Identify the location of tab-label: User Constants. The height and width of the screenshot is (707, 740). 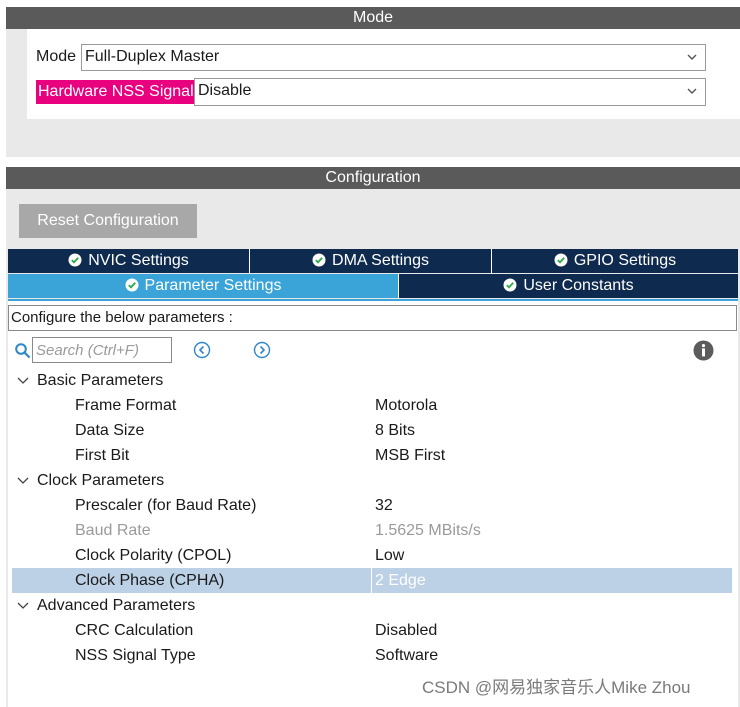
(578, 285).